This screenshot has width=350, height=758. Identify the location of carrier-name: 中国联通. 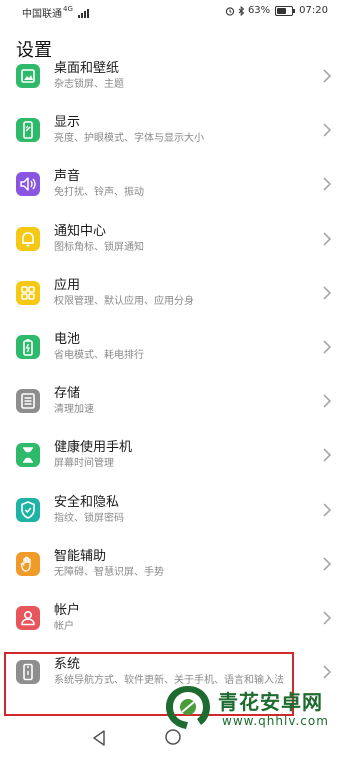
(42, 14).